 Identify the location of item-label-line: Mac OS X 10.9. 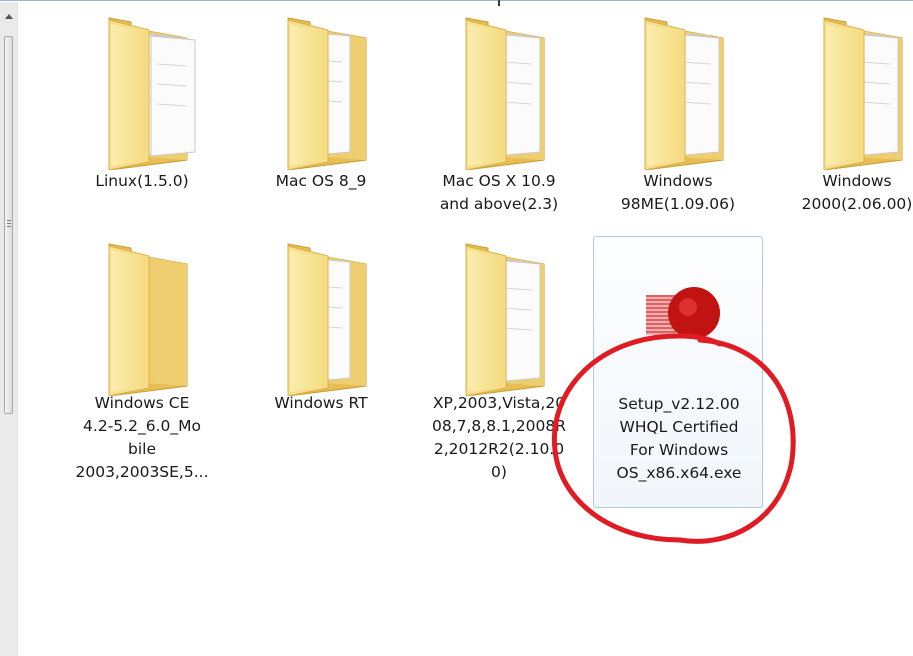
(499, 181).